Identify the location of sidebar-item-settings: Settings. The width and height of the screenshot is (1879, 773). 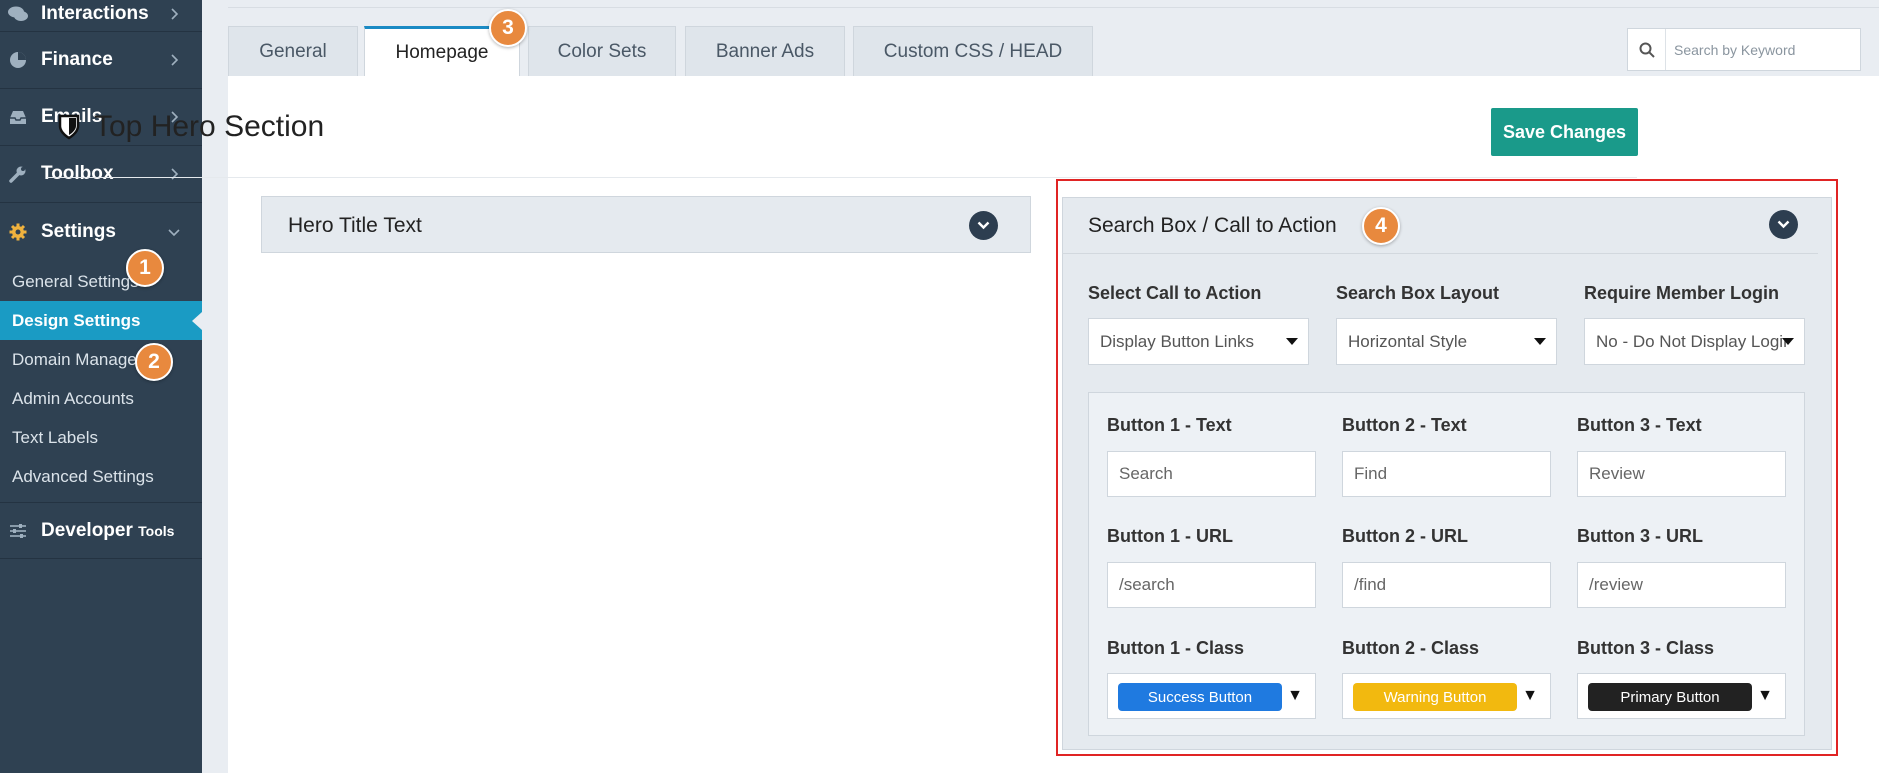
(101, 231).